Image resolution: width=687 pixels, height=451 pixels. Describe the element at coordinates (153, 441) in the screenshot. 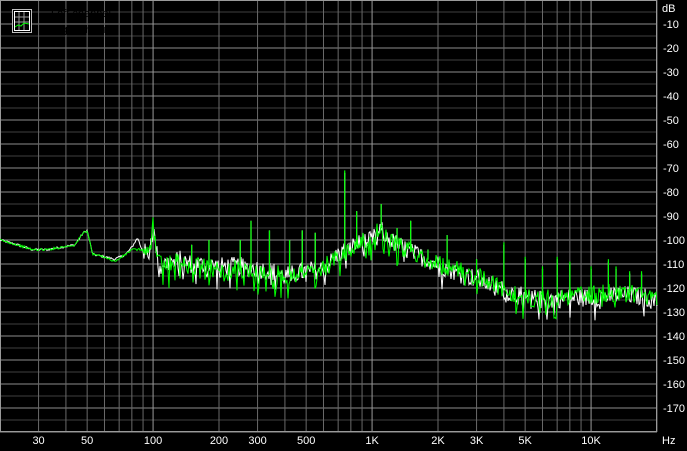

I see `x-tick-label: 100` at that location.